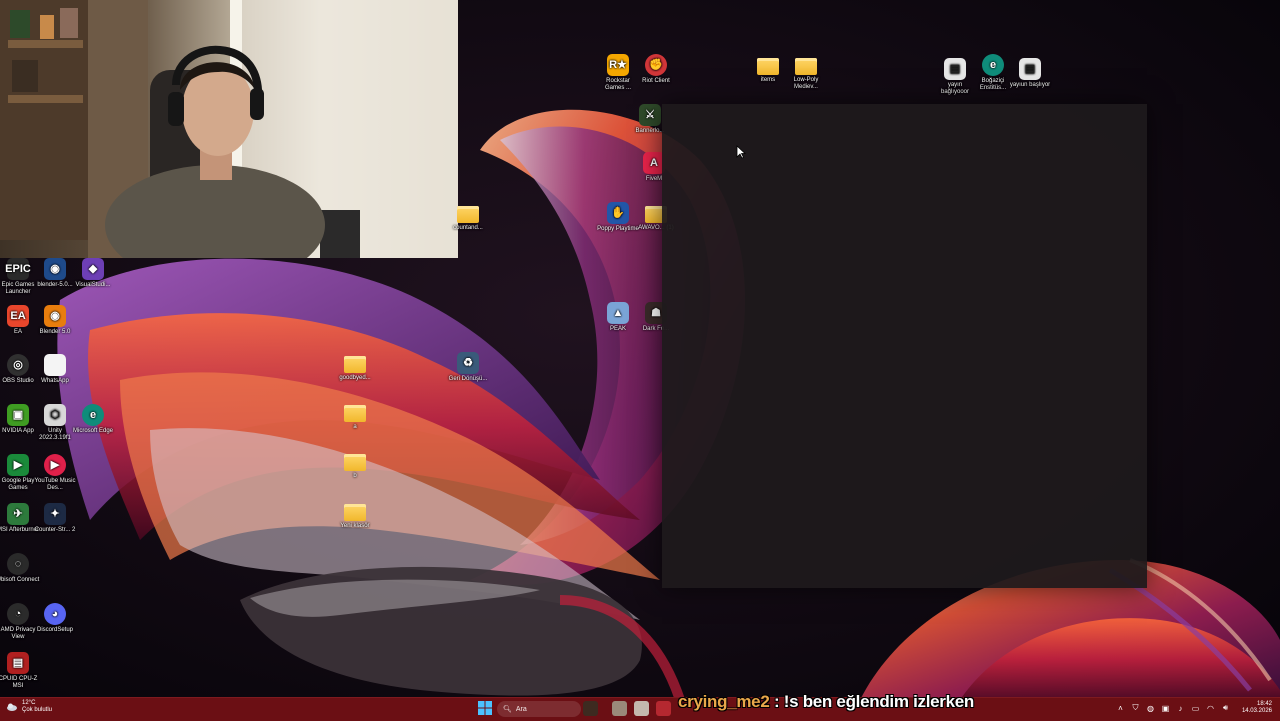 The height and width of the screenshot is (721, 1280). Describe the element at coordinates (1165, 708) in the screenshot. I see `gpu-icon: ▣` at that location.